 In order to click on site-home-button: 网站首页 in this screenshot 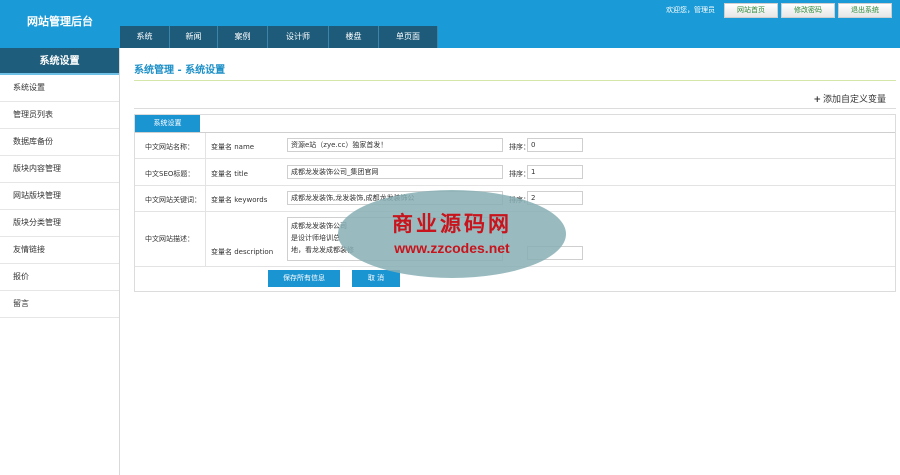, I will do `click(751, 10)`.